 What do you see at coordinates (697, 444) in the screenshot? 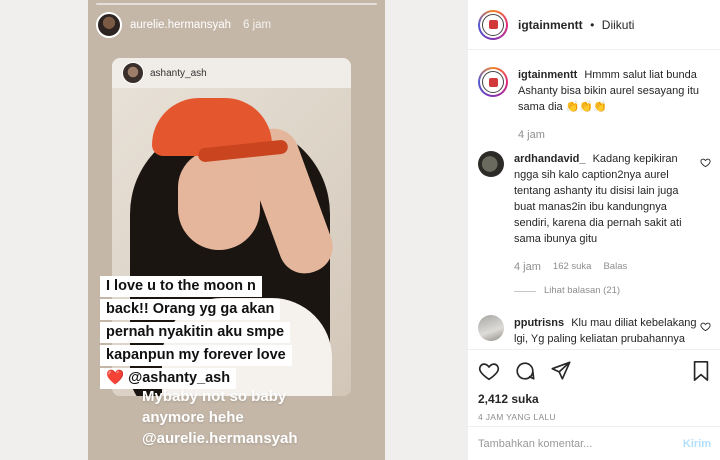
I see `post-comment-button: Kirim` at bounding box center [697, 444].